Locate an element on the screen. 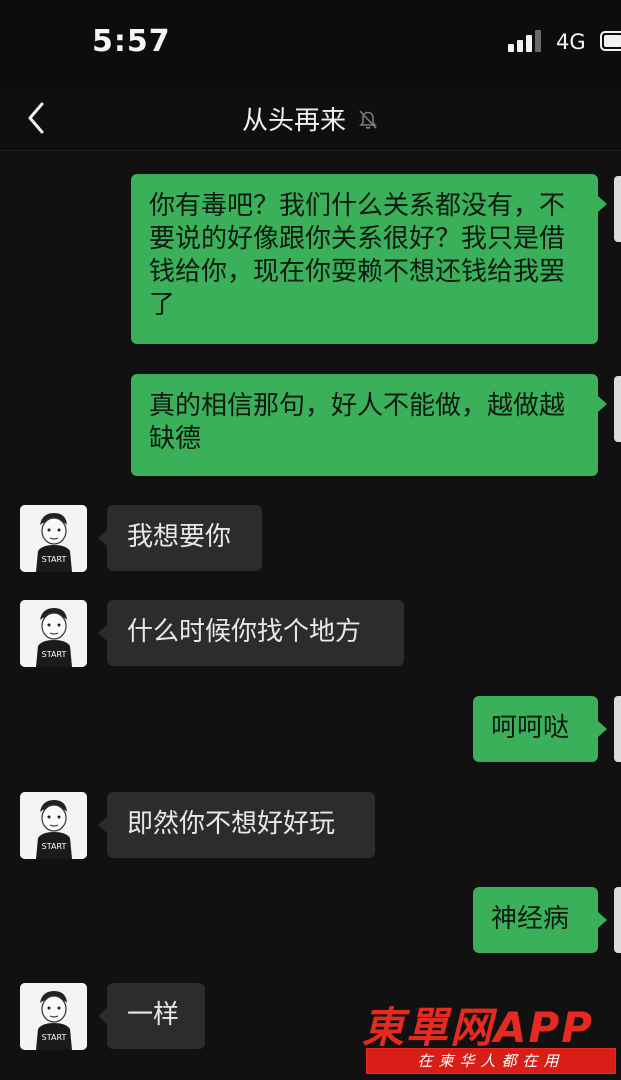 This screenshot has height=1080, width=621. watermark-title: 東單网APP is located at coordinates (478, 1027).